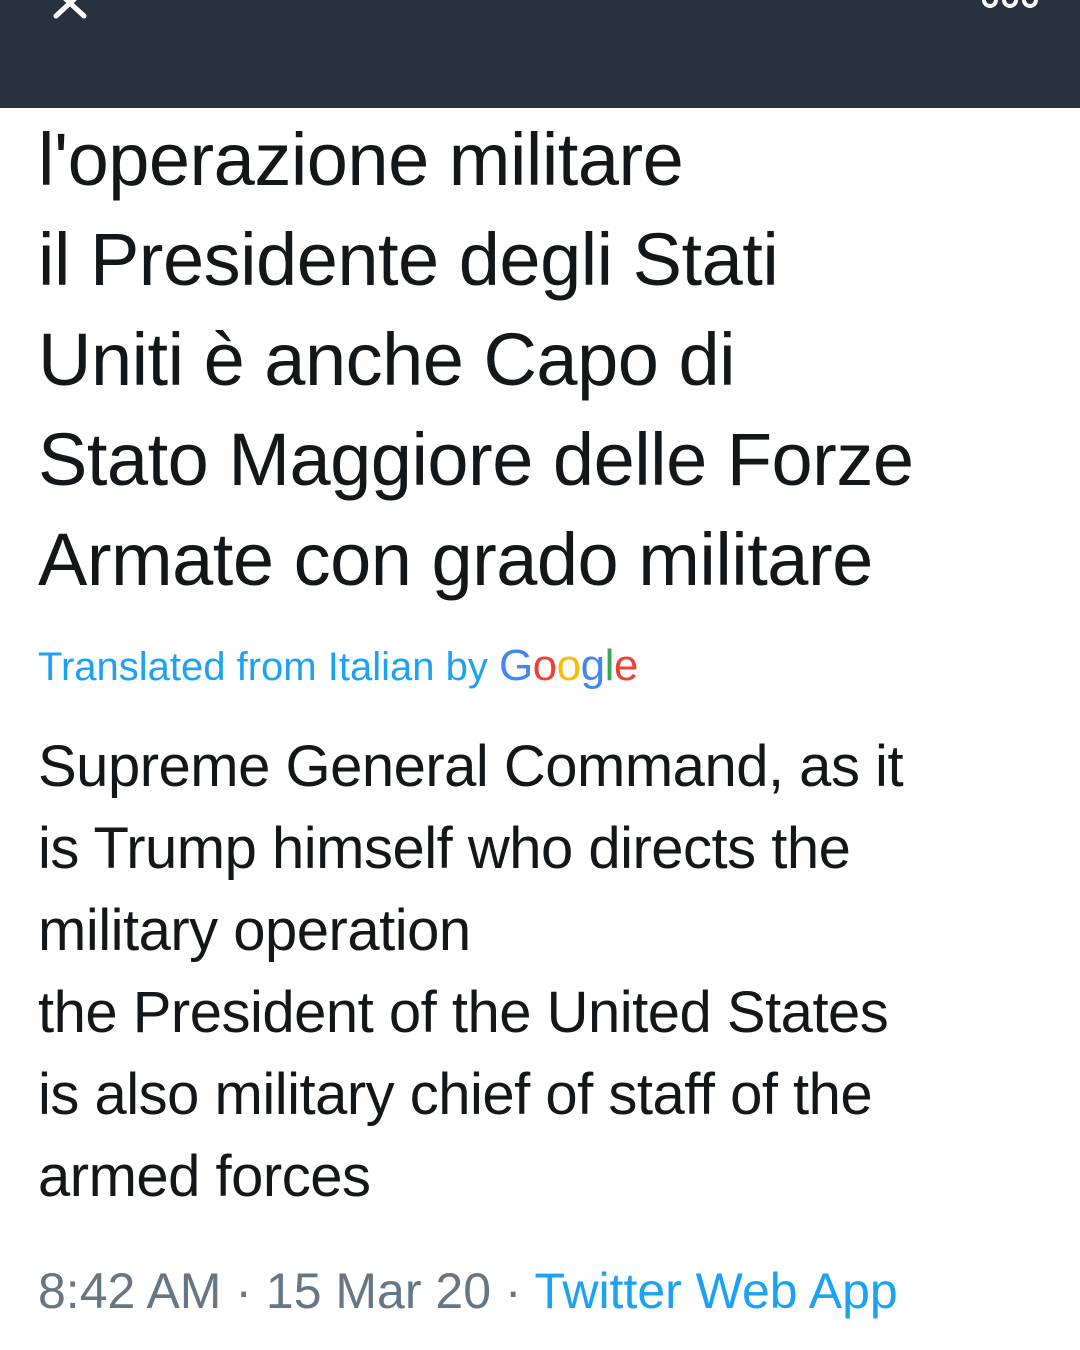  I want to click on translation-label: Translated from Italian by, so click(268, 667).